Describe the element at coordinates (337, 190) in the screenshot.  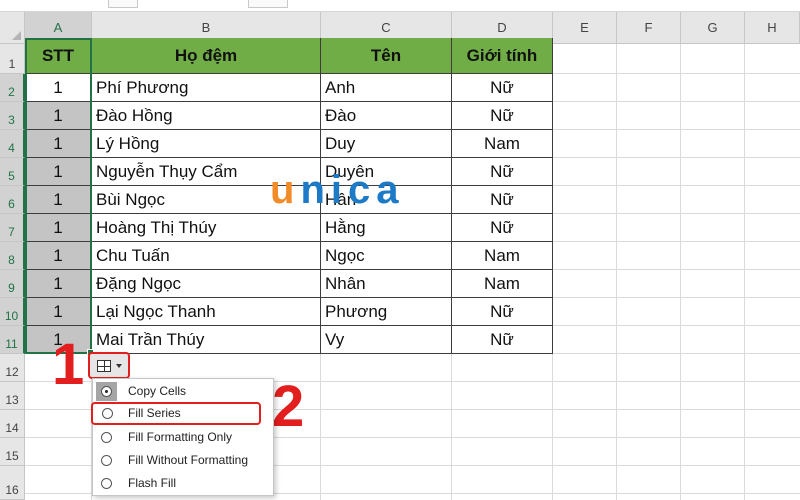
I see `unica-watermark: unica` at that location.